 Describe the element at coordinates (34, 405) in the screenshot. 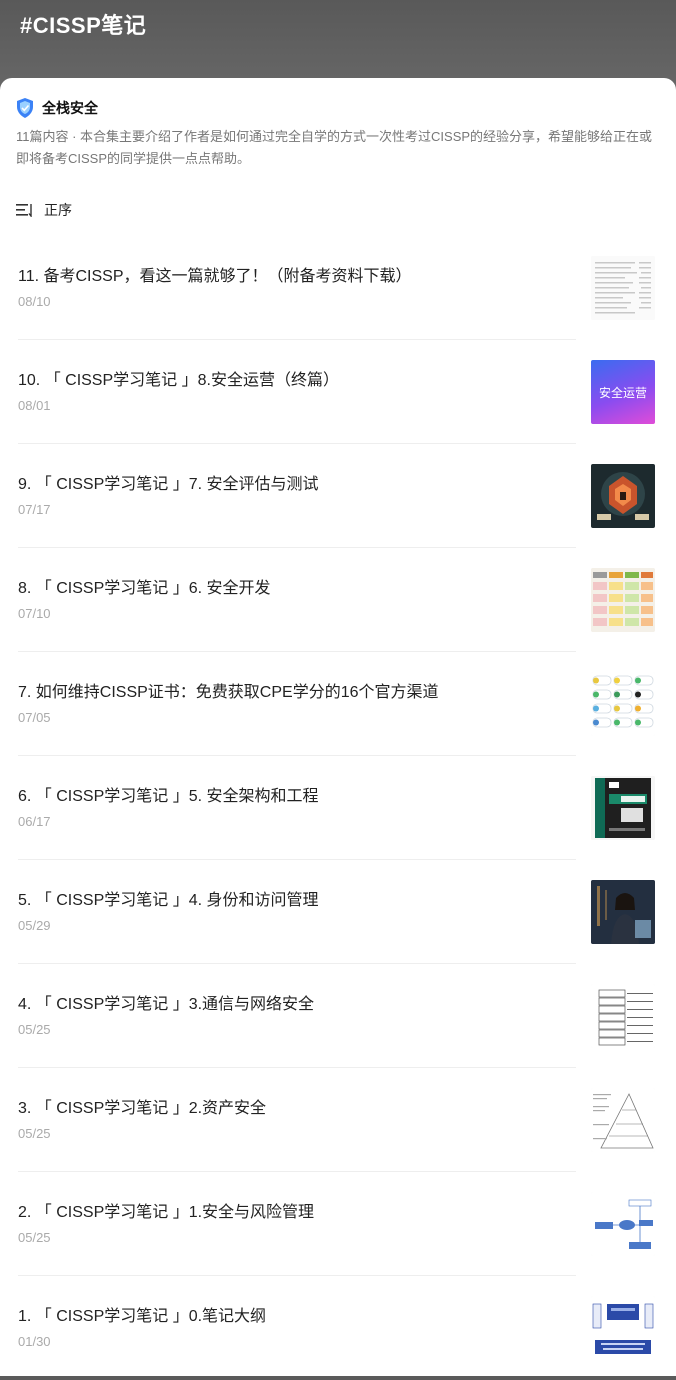

I see `article-date: 08/01` at that location.